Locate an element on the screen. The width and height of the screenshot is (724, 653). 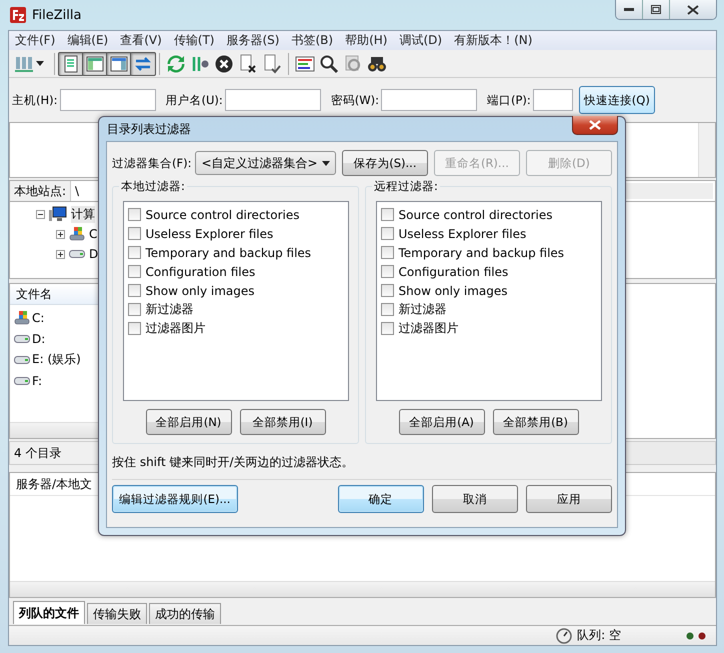
local-site-label: 本地站点: is located at coordinates (41, 191).